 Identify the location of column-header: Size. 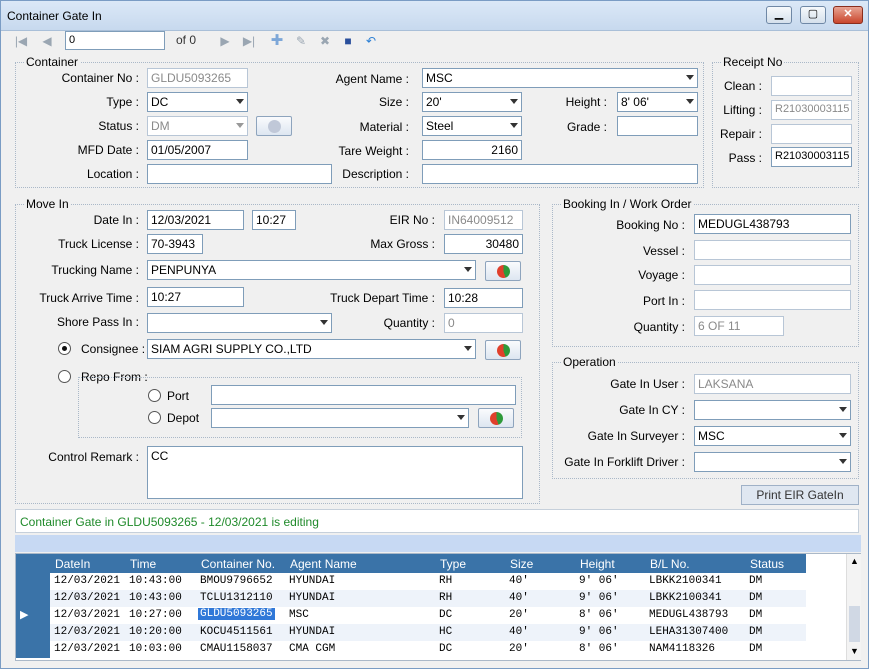
(521, 564).